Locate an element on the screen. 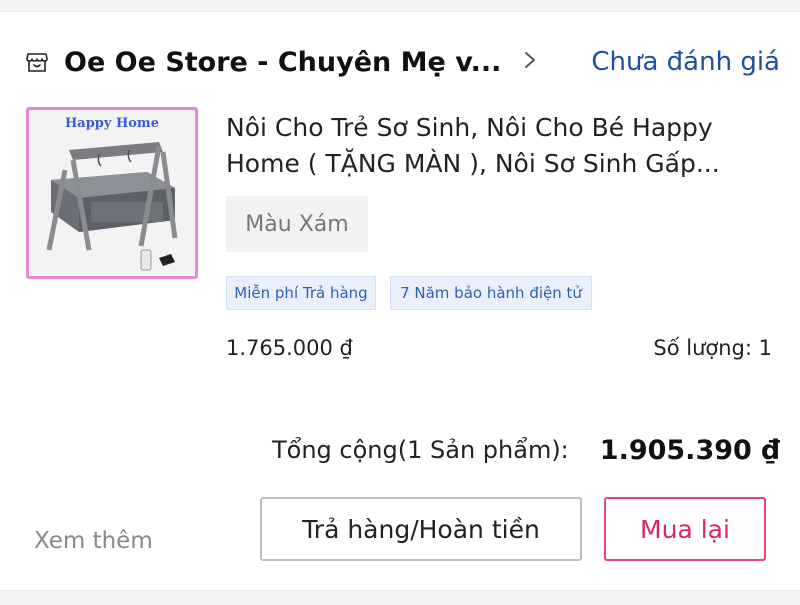 The height and width of the screenshot is (605, 800). return-refund-button: Trả hàng/Hoàn tiền is located at coordinates (421, 529).